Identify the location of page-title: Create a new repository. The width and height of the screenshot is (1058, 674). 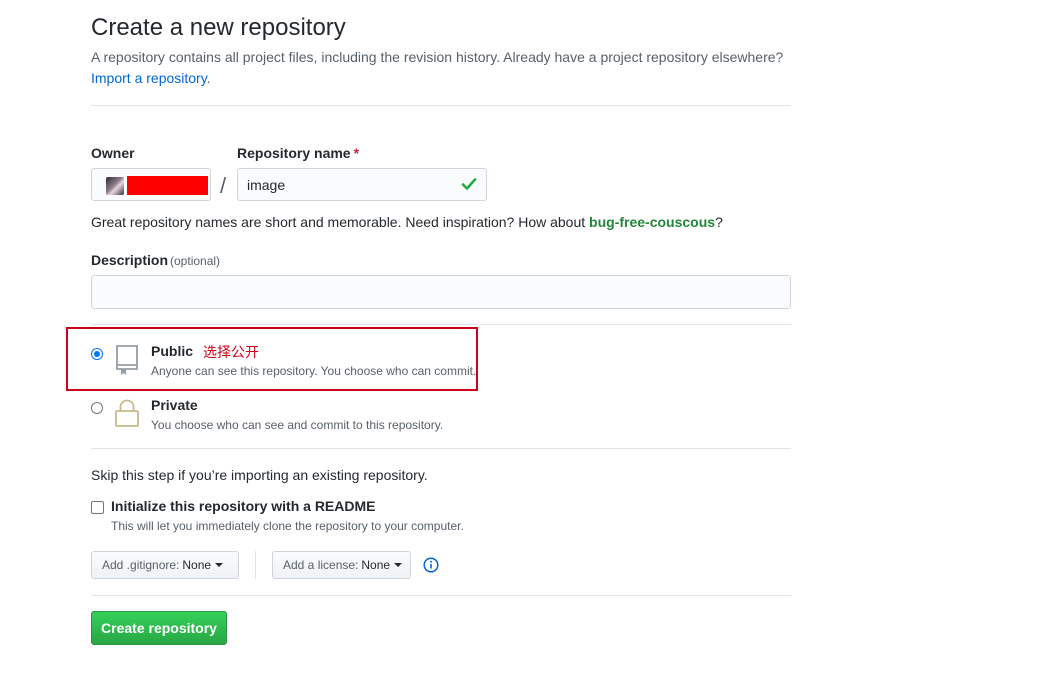
(218, 27).